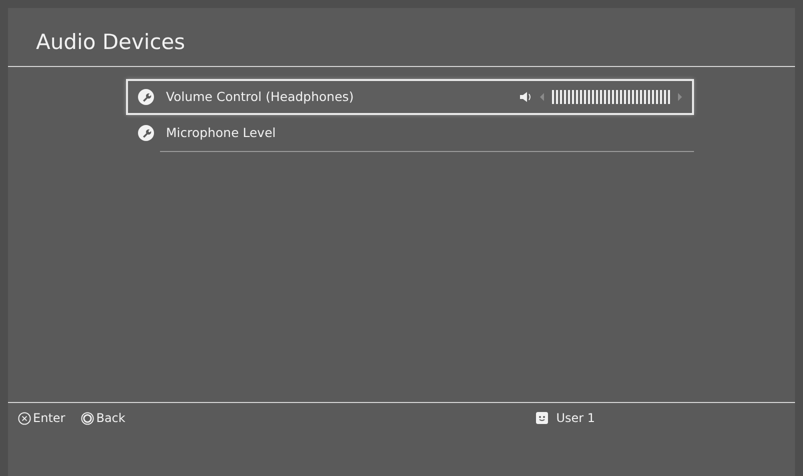 The width and height of the screenshot is (803, 476). I want to click on user-face-icon, so click(542, 418).